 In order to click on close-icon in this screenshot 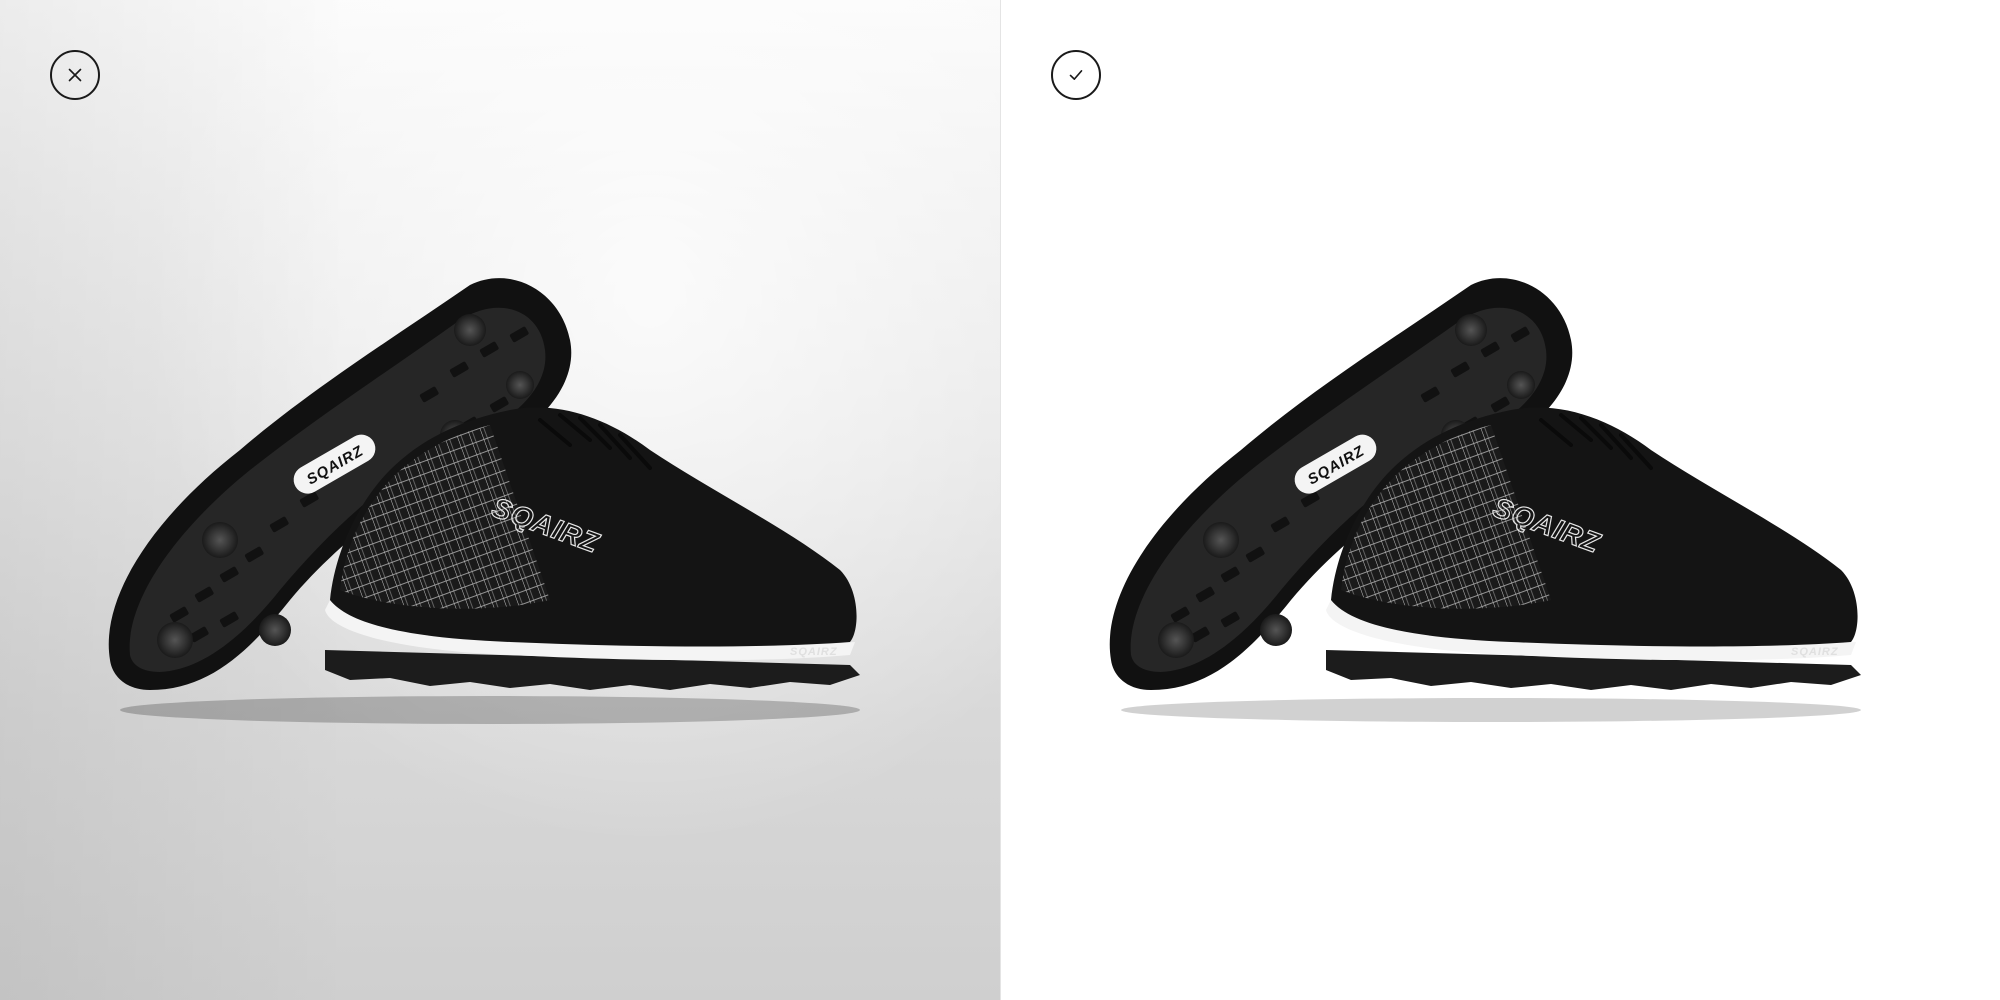, I will do `click(75, 75)`.